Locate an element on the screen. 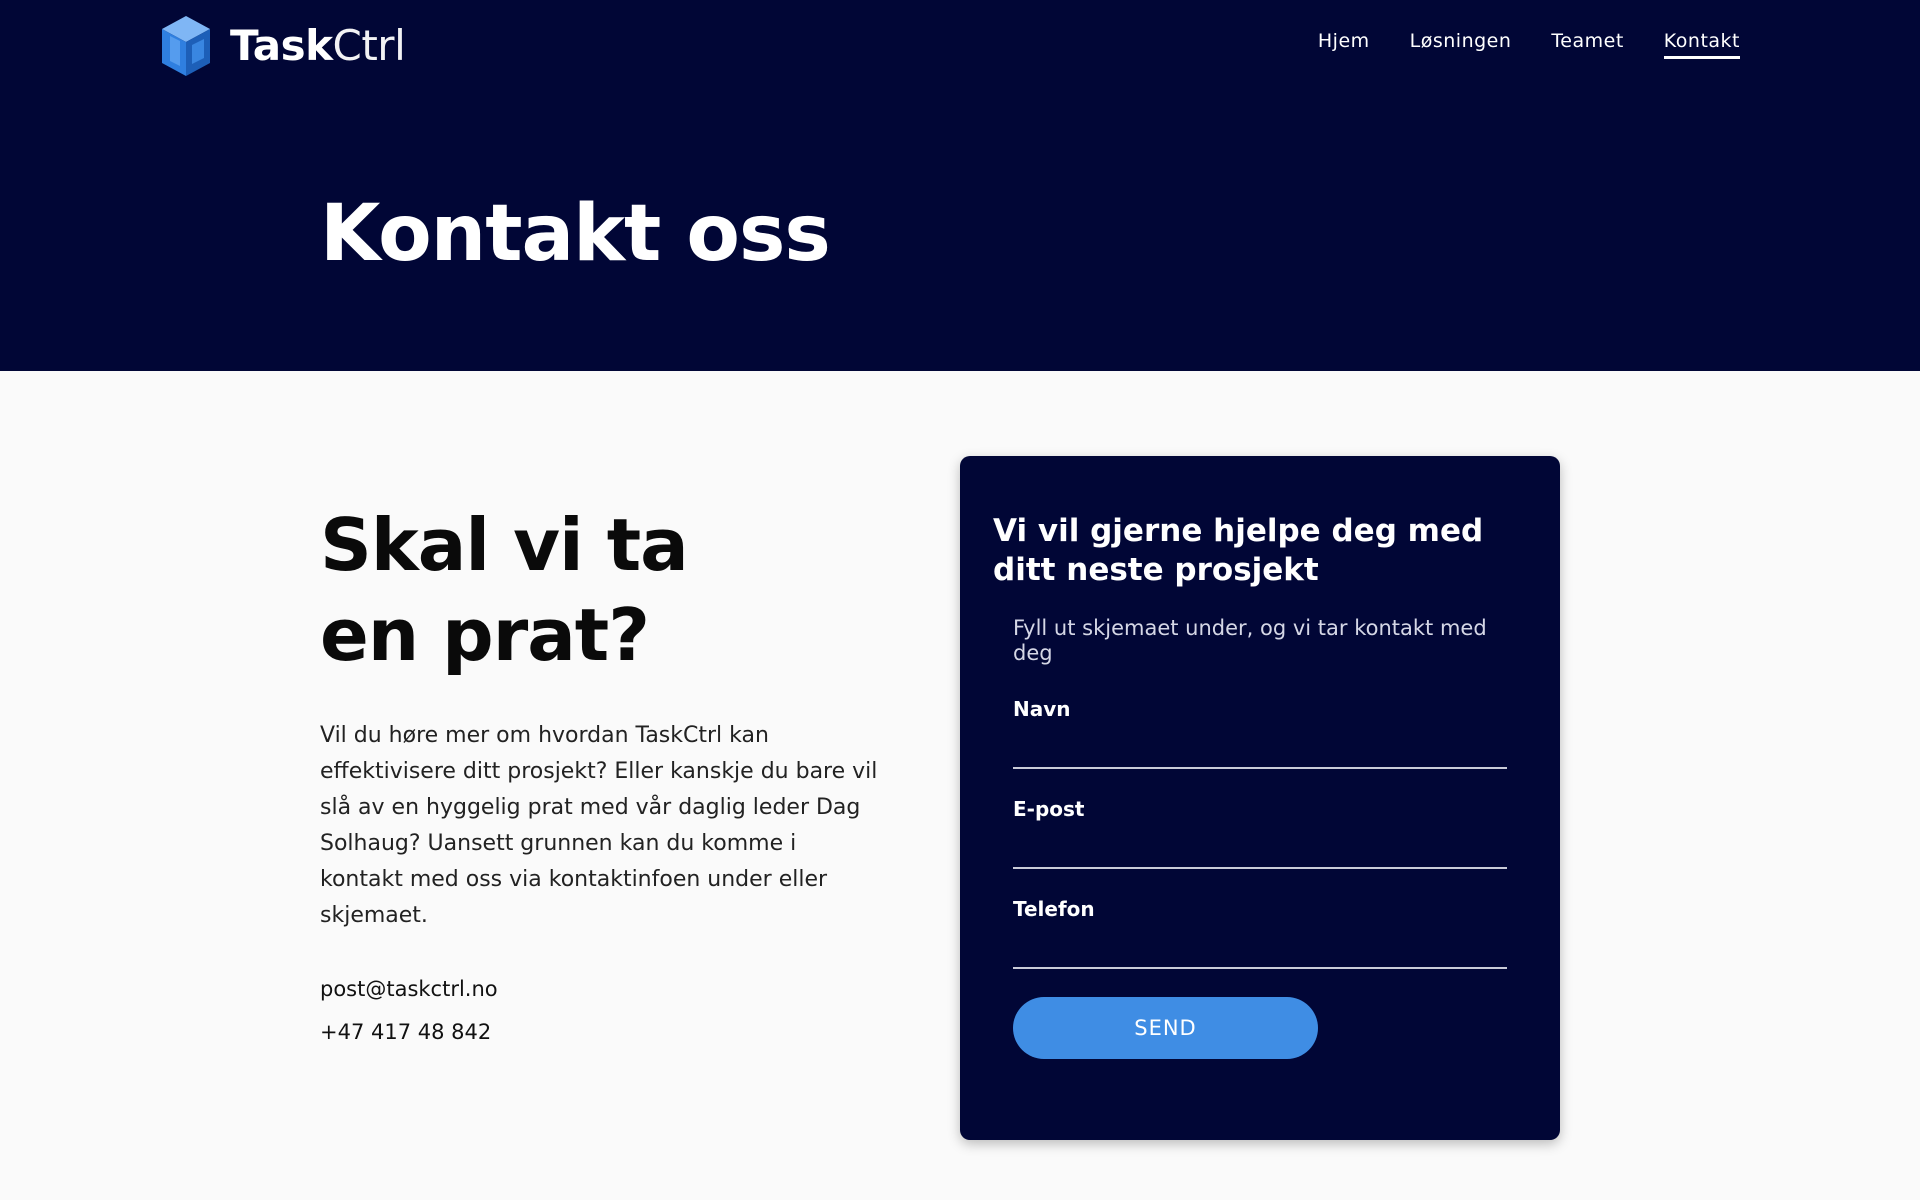 The image size is (1920, 1200). section-title: Skal vi ta en prat? is located at coordinates (600, 590).